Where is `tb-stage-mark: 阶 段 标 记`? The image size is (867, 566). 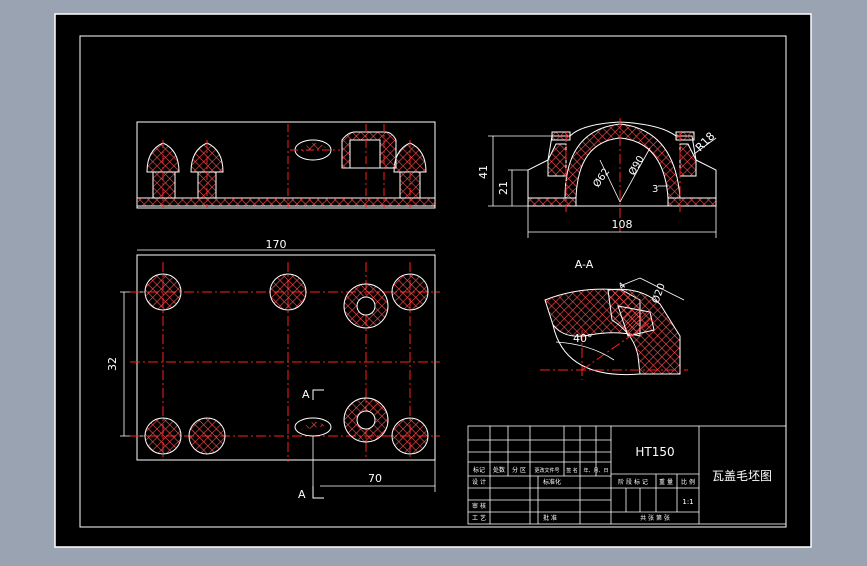
tb-stage-mark: 阶 段 标 记 is located at coordinates (633, 482).